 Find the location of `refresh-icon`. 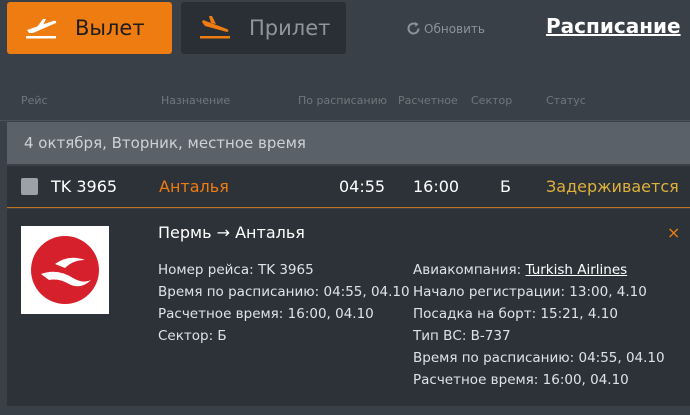

refresh-icon is located at coordinates (413, 28).